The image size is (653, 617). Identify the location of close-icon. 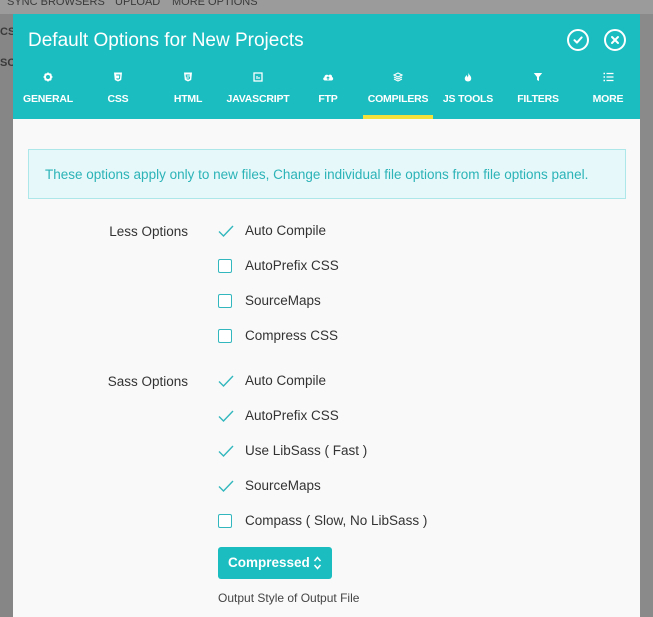
(615, 40).